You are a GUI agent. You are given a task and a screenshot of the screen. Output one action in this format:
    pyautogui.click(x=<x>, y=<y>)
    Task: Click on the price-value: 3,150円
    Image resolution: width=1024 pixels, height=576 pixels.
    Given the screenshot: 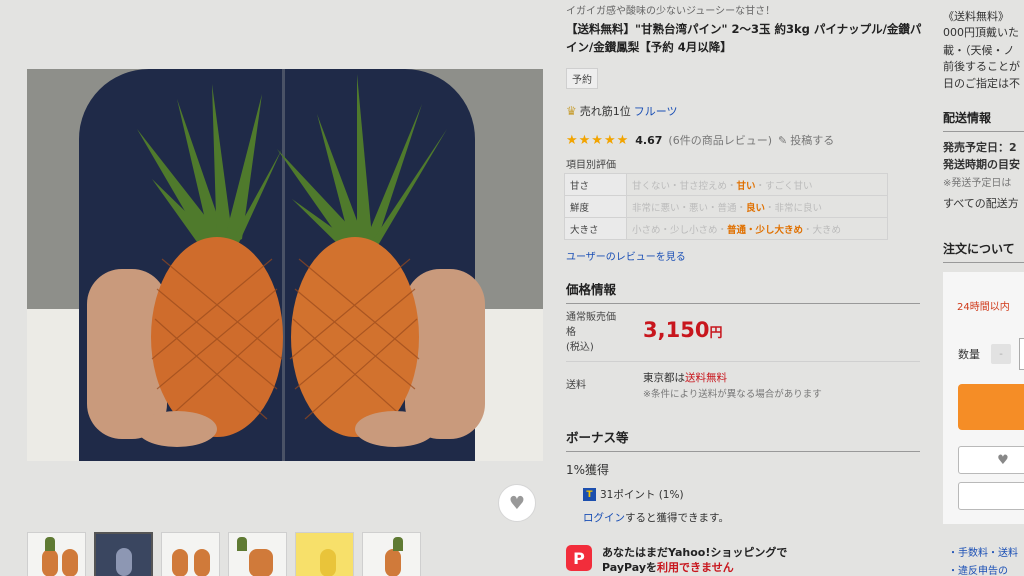 What is the action you would take?
    pyautogui.click(x=683, y=330)
    